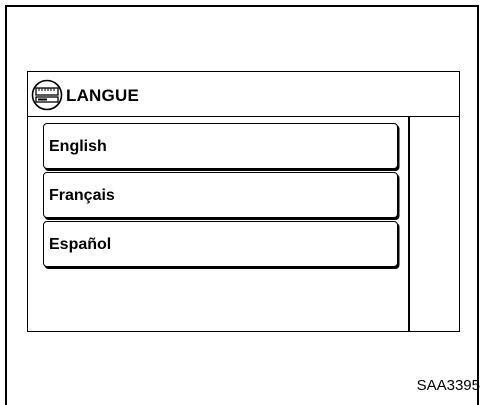 This screenshot has height=405, width=486. I want to click on language-button-label: Français, so click(82, 195).